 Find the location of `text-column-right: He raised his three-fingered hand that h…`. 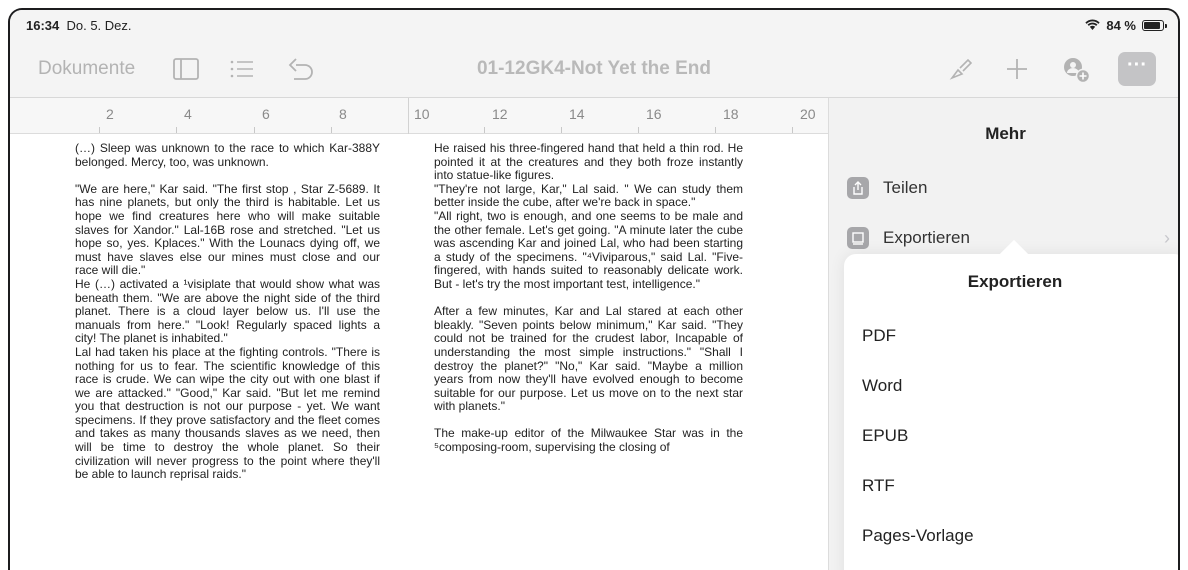

text-column-right: He raised his three-fingered hand that h… is located at coordinates (588, 298).